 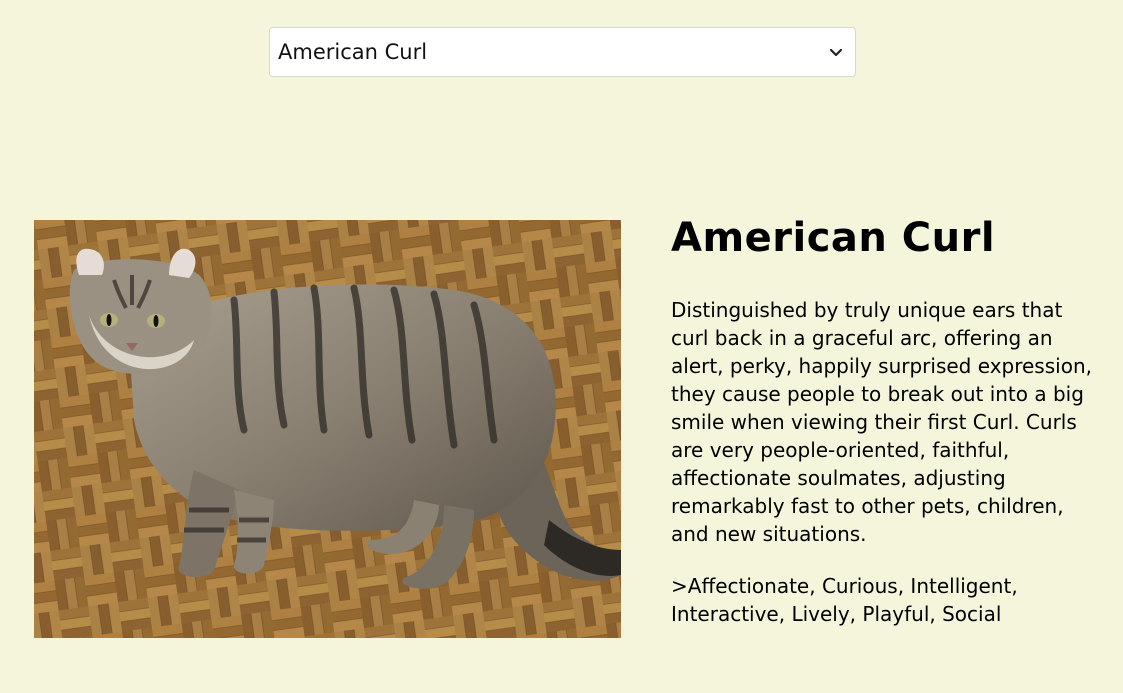 What do you see at coordinates (836, 52) in the screenshot?
I see `chevron-down-icon` at bounding box center [836, 52].